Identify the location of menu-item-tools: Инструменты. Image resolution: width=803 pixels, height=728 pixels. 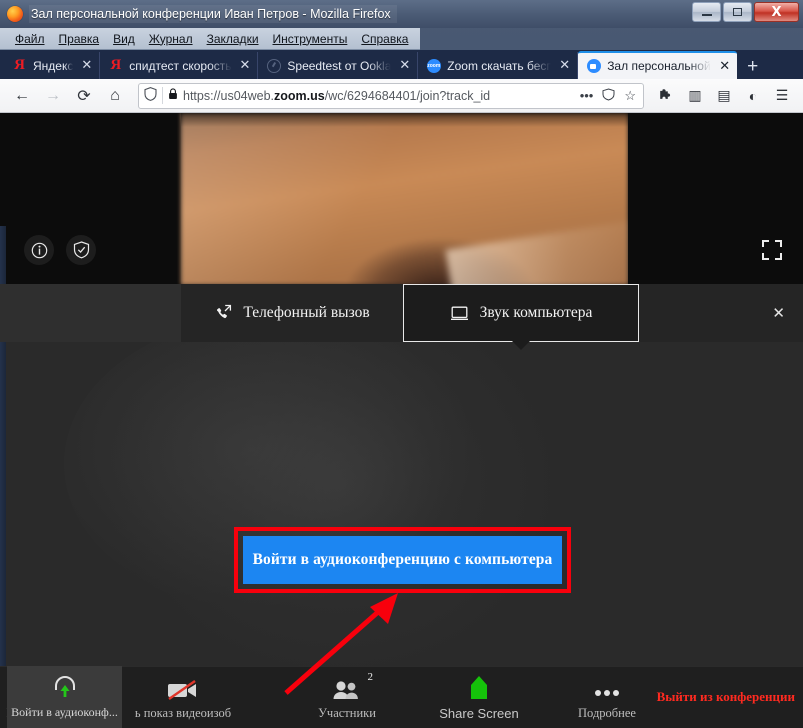
(310, 39).